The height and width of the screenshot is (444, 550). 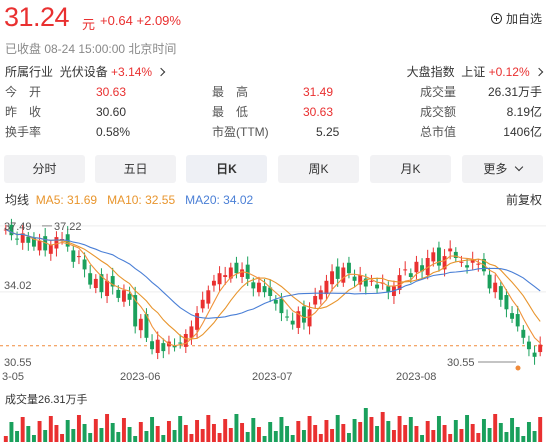 I want to click on stat-value: 31.49, so click(x=318, y=92).